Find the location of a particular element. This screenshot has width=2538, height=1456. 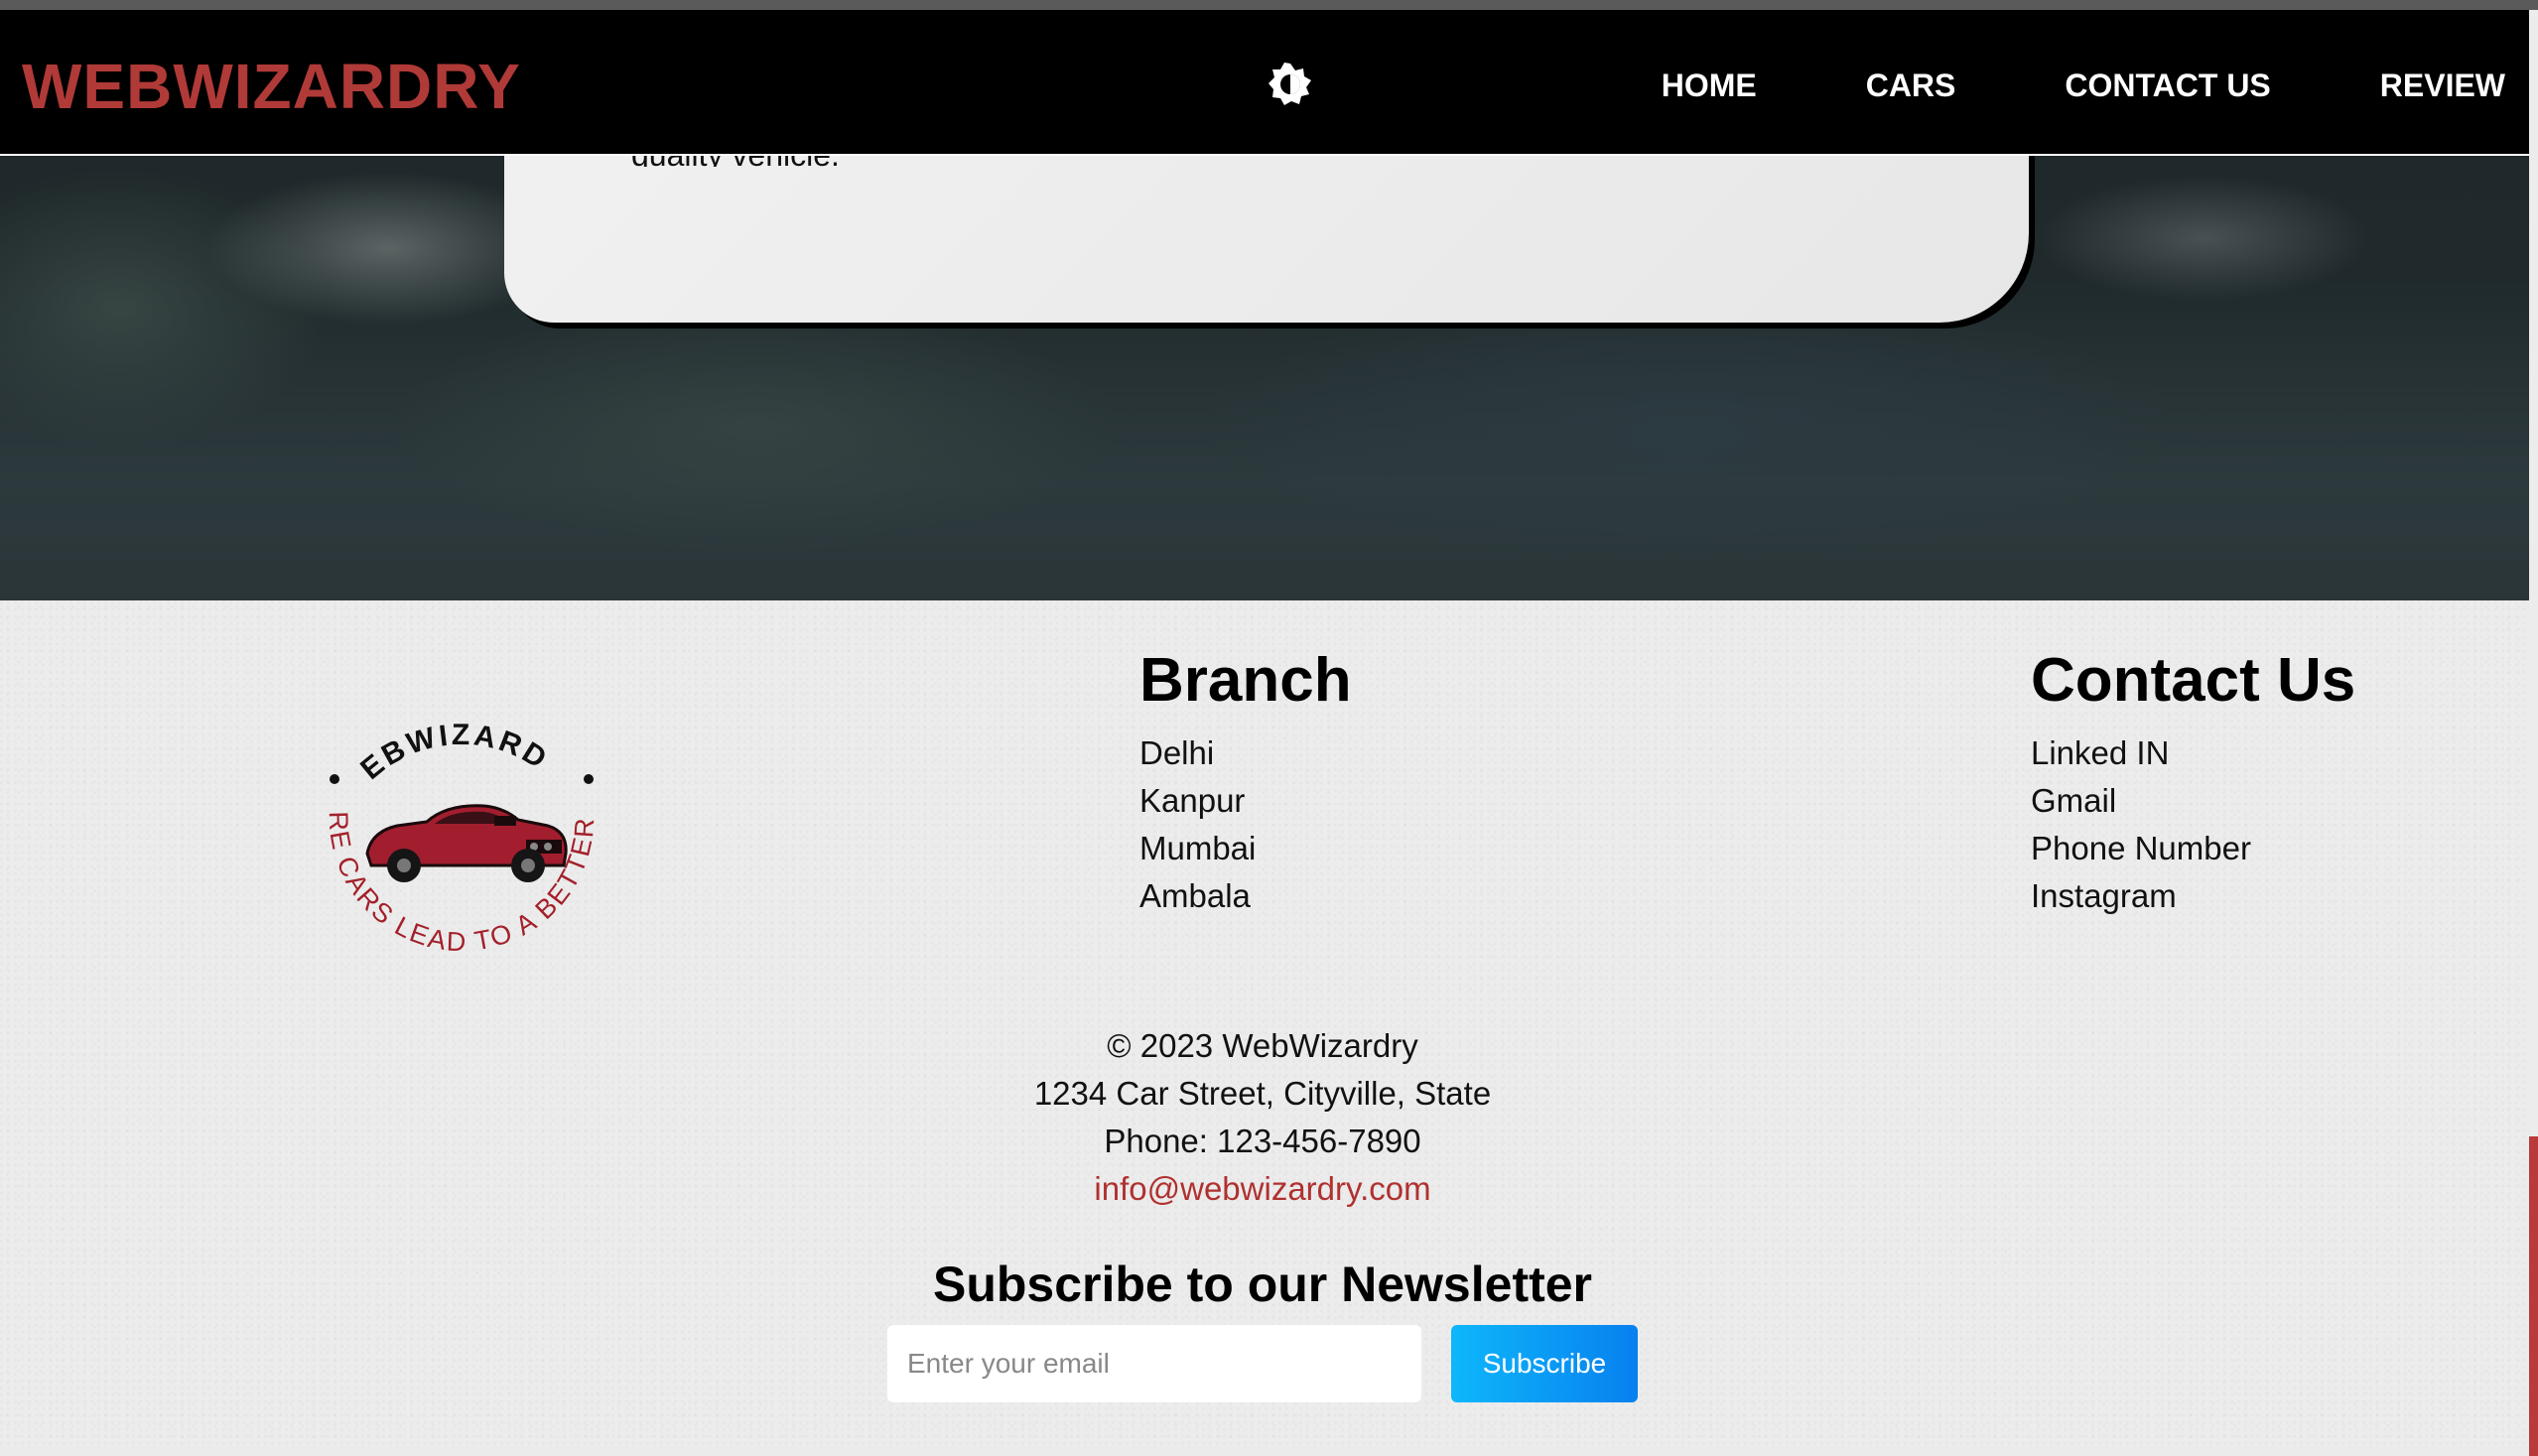

contact-item-instagram: Instagram is located at coordinates (2141, 896).